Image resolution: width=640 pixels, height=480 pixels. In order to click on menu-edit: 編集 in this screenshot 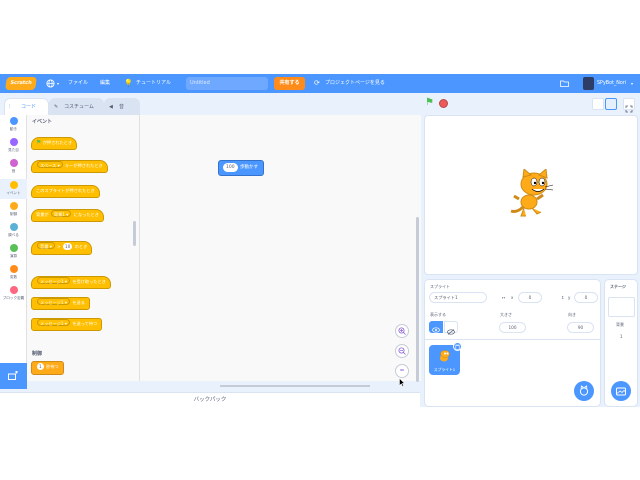, I will do `click(105, 83)`.